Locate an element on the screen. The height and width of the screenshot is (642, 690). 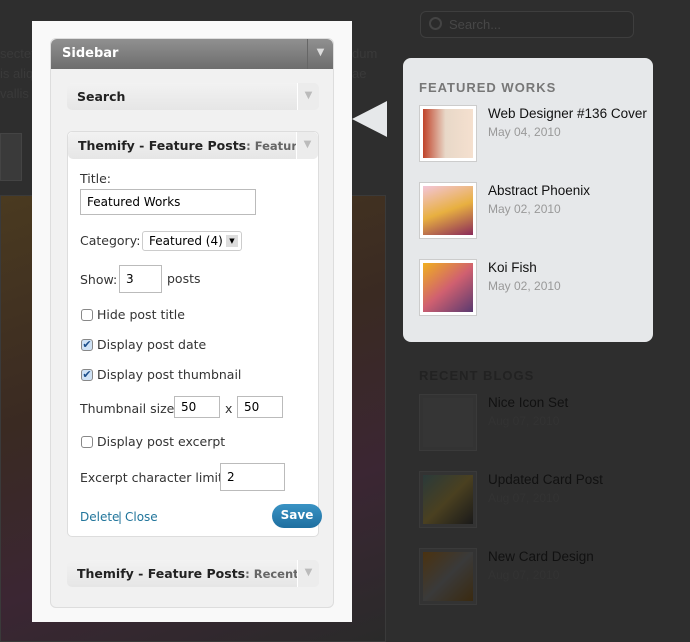
widget-search: Search ▼ is located at coordinates (193, 96).